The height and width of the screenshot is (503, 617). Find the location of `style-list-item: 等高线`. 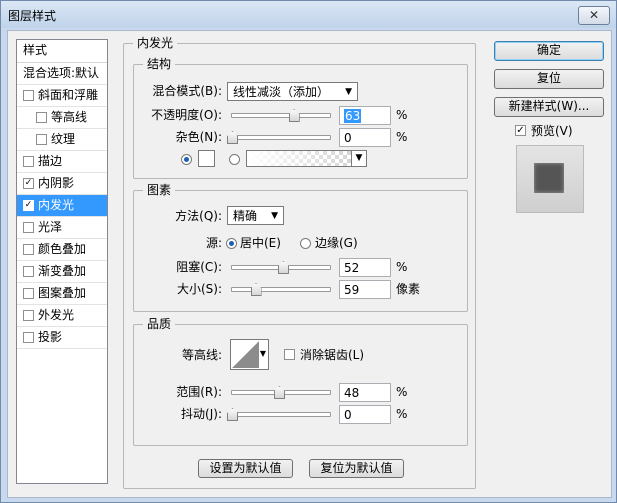

style-list-item: 等高线 is located at coordinates (62, 118).